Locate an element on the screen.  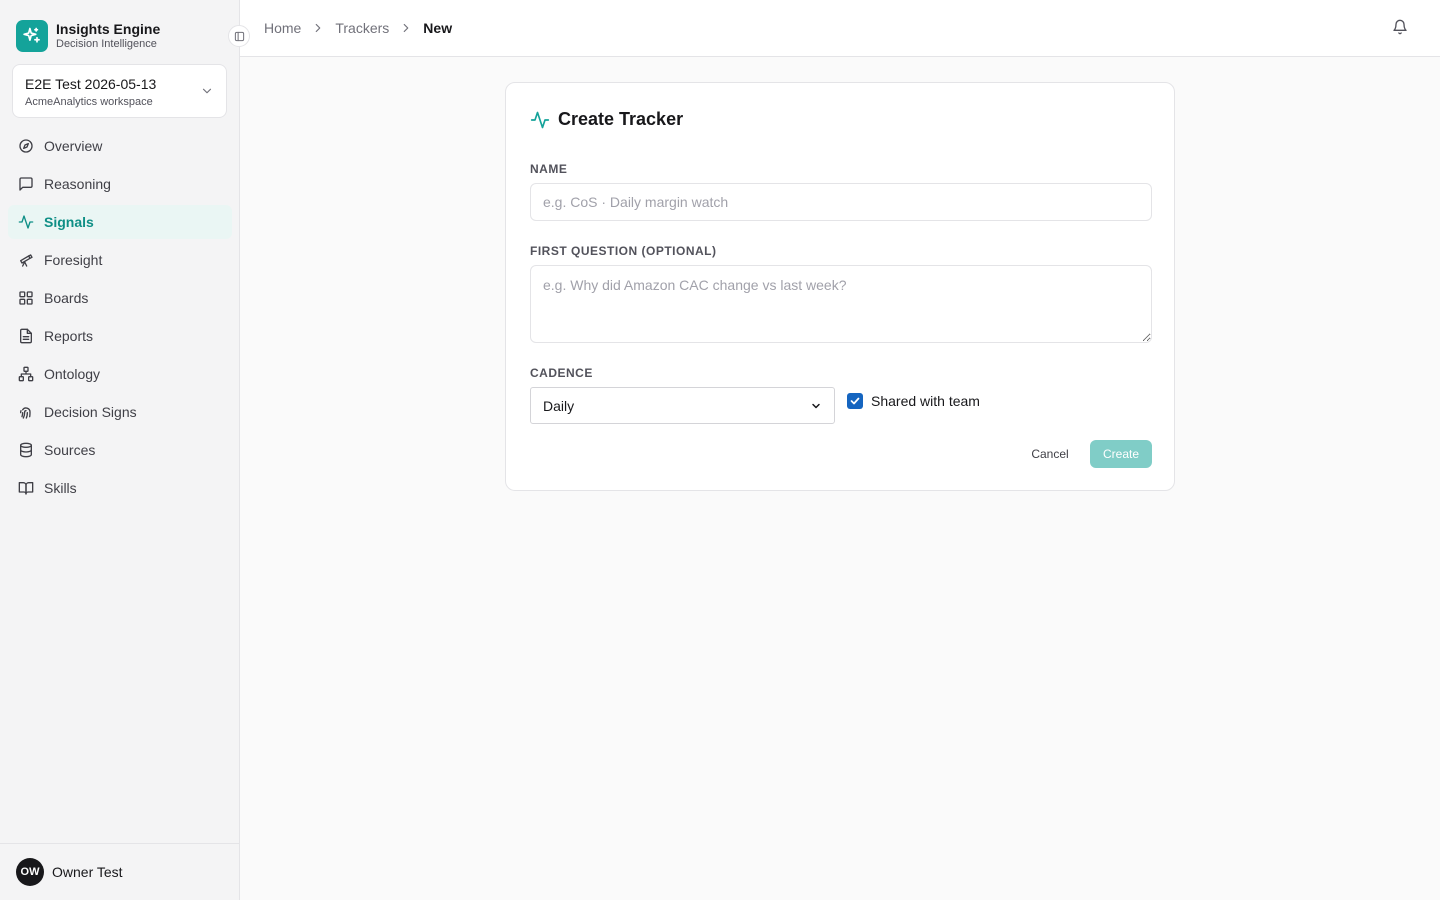
sidebar-item-label: Signals is located at coordinates (69, 222).